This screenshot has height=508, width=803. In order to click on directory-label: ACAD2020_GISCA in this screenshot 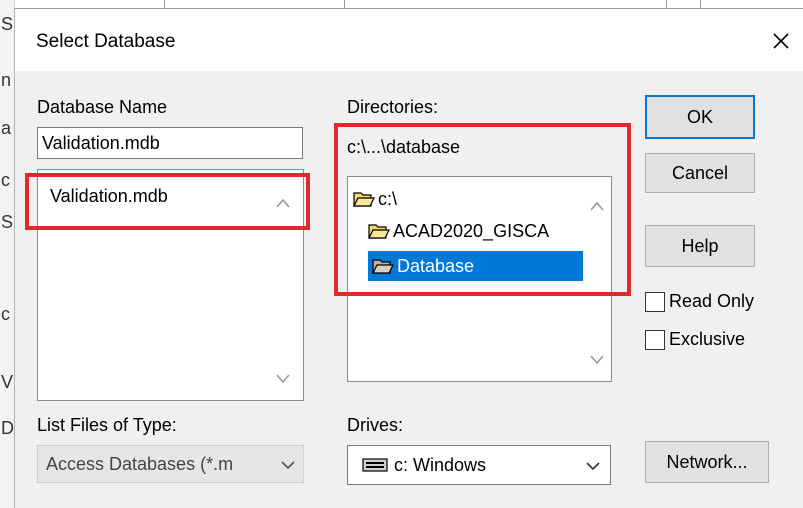, I will do `click(471, 230)`.